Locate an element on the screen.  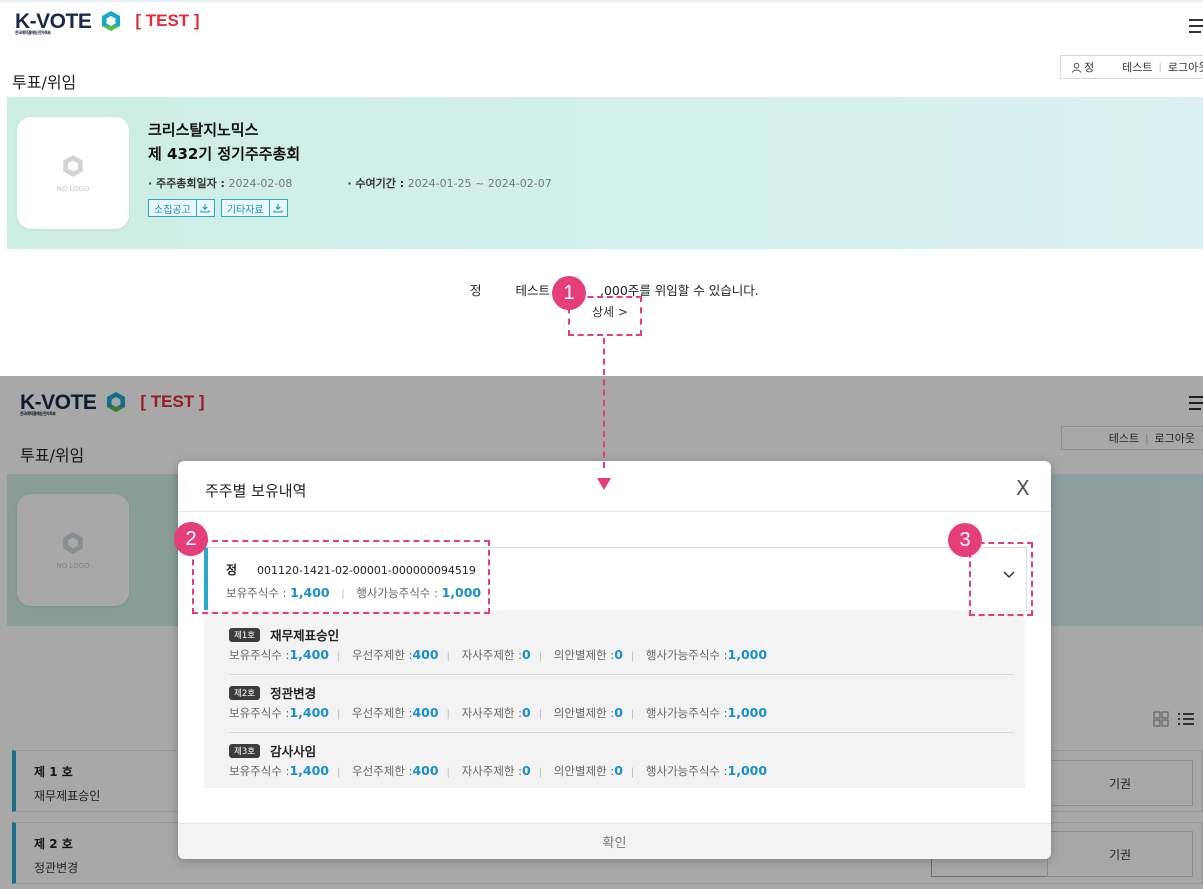
user-box: 정 테스트 | 로그아웃 is located at coordinates (1131, 67).